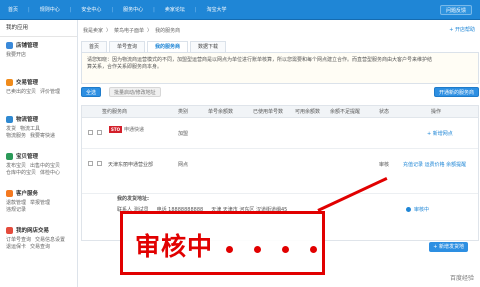 This screenshot has height=287, width=480. I want to click on shop-icon, so click(9, 45).